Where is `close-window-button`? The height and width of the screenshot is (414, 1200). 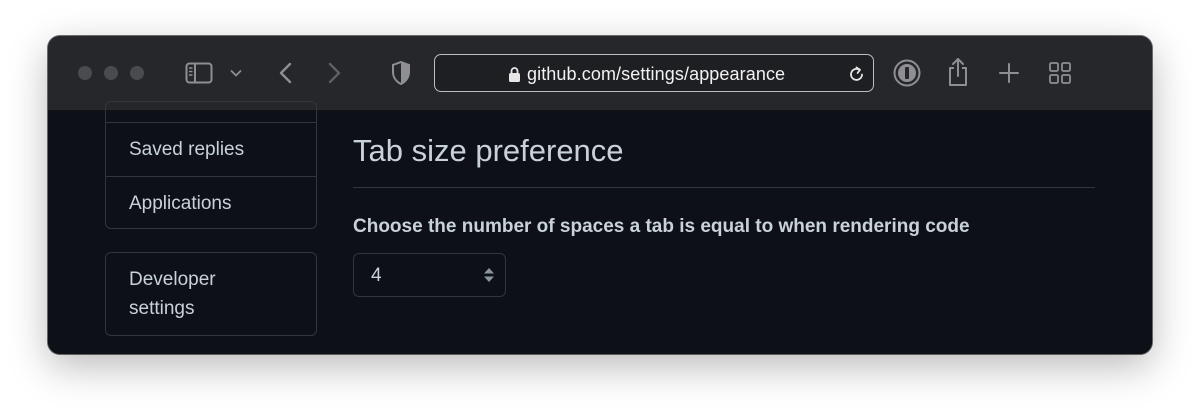
close-window-button is located at coordinates (85, 73).